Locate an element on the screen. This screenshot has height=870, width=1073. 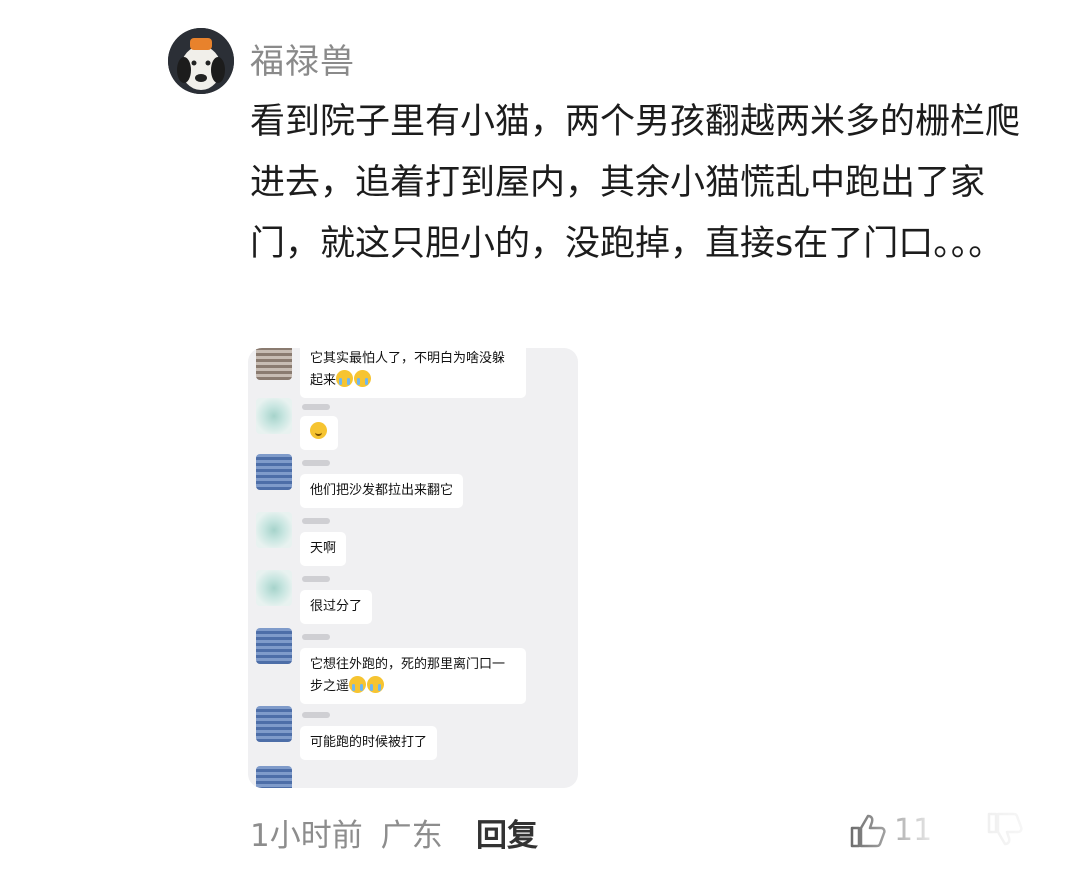
chat-text: 很过分了 is located at coordinates (336, 606).